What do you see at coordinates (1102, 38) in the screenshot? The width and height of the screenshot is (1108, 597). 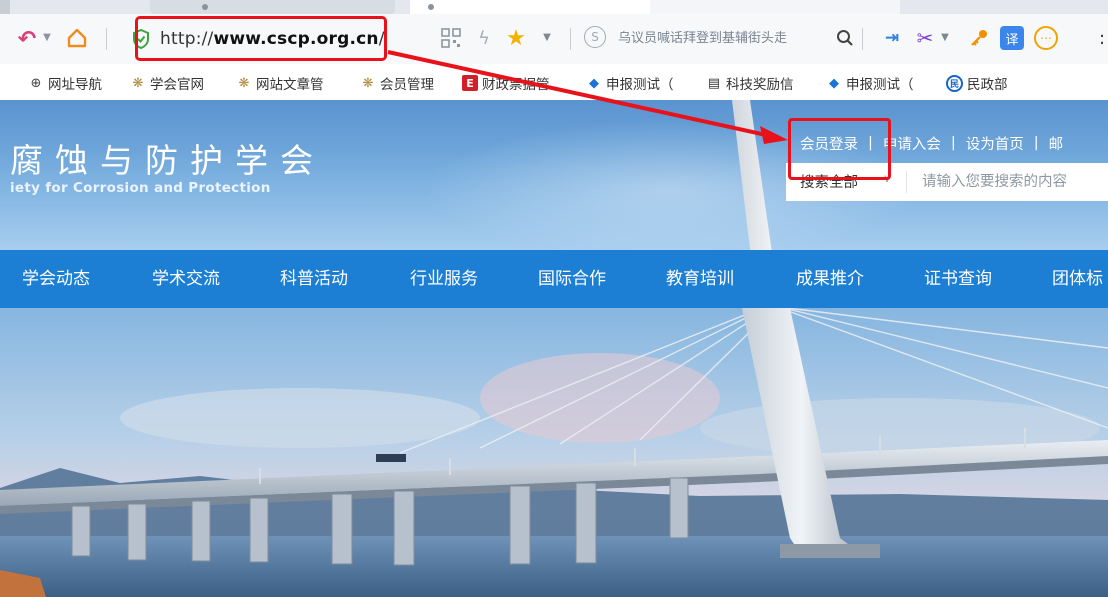 I see `overflow-icon: :` at bounding box center [1102, 38].